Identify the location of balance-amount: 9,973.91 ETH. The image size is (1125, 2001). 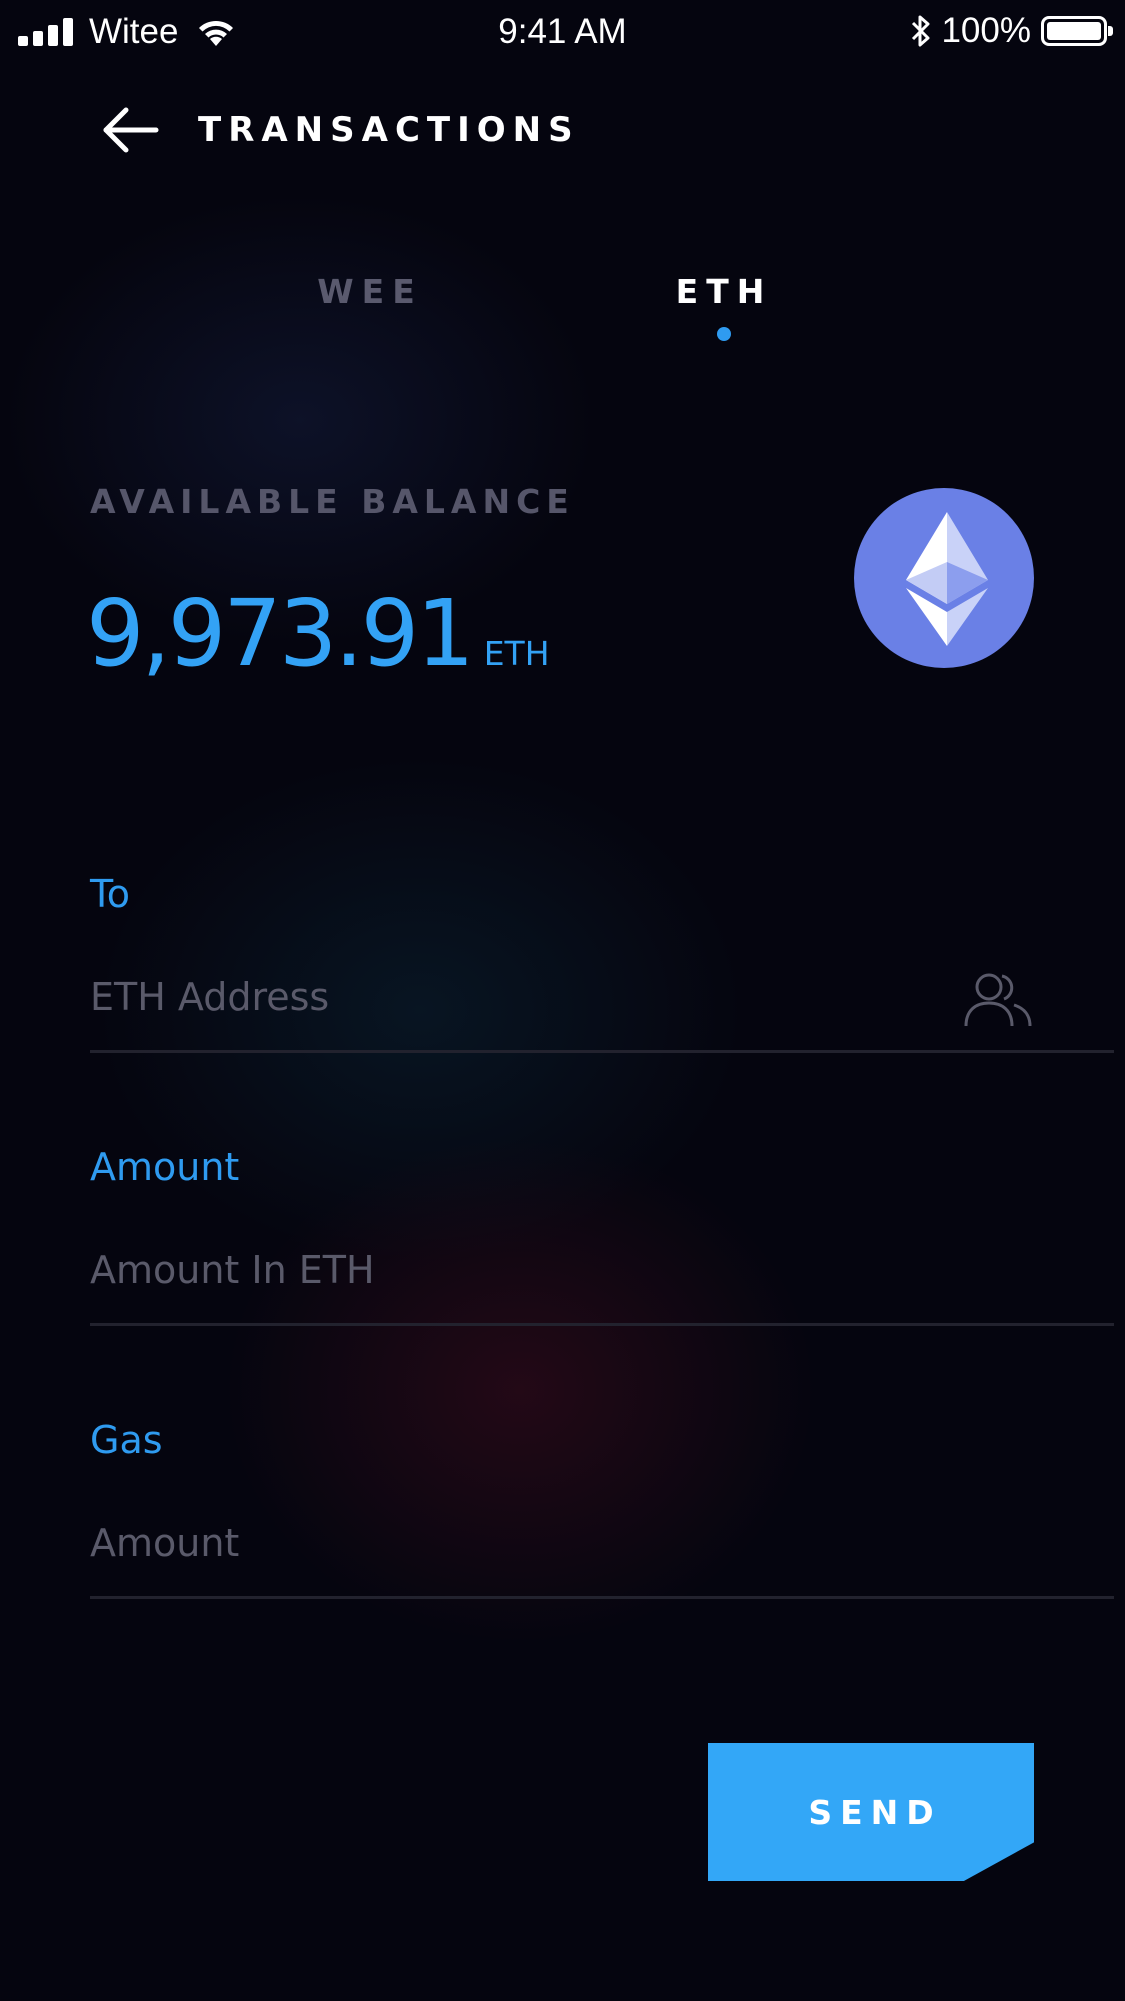
(318, 633).